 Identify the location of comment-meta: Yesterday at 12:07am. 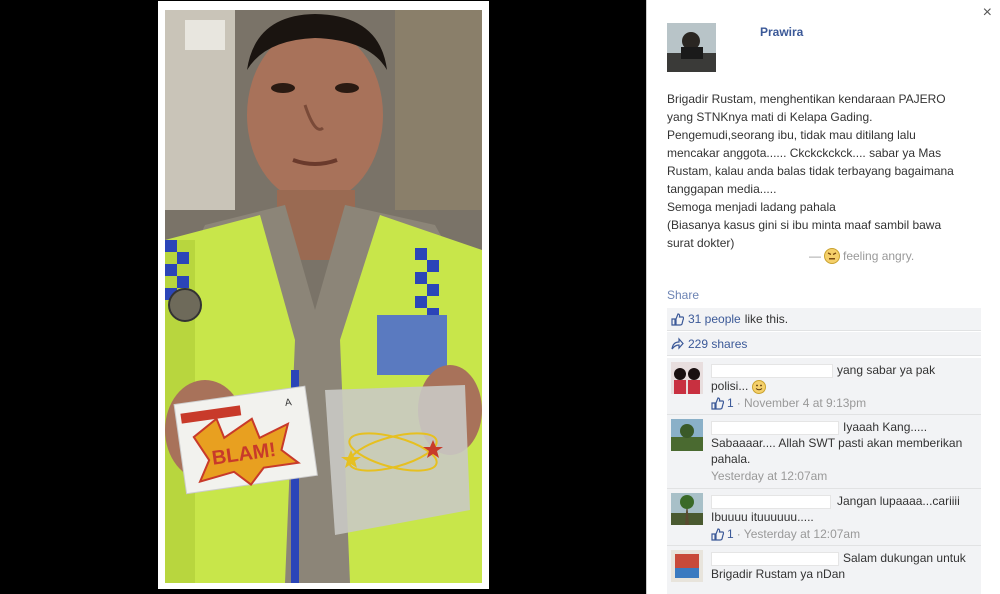
(769, 476).